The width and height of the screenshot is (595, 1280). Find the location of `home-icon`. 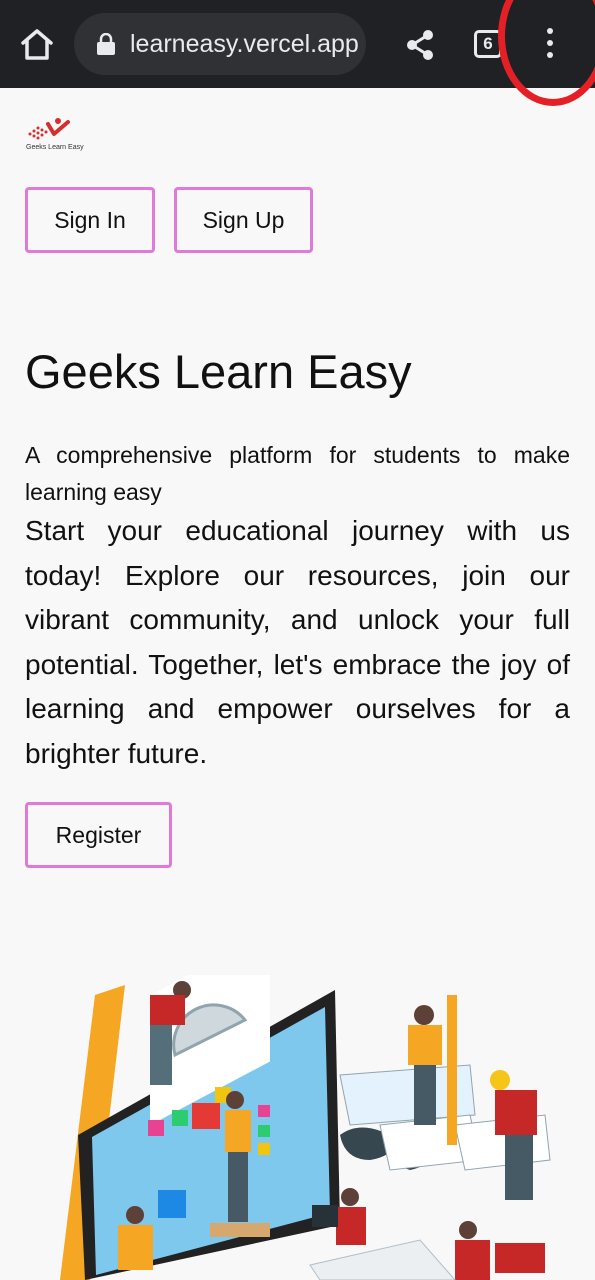

home-icon is located at coordinates (37, 45).